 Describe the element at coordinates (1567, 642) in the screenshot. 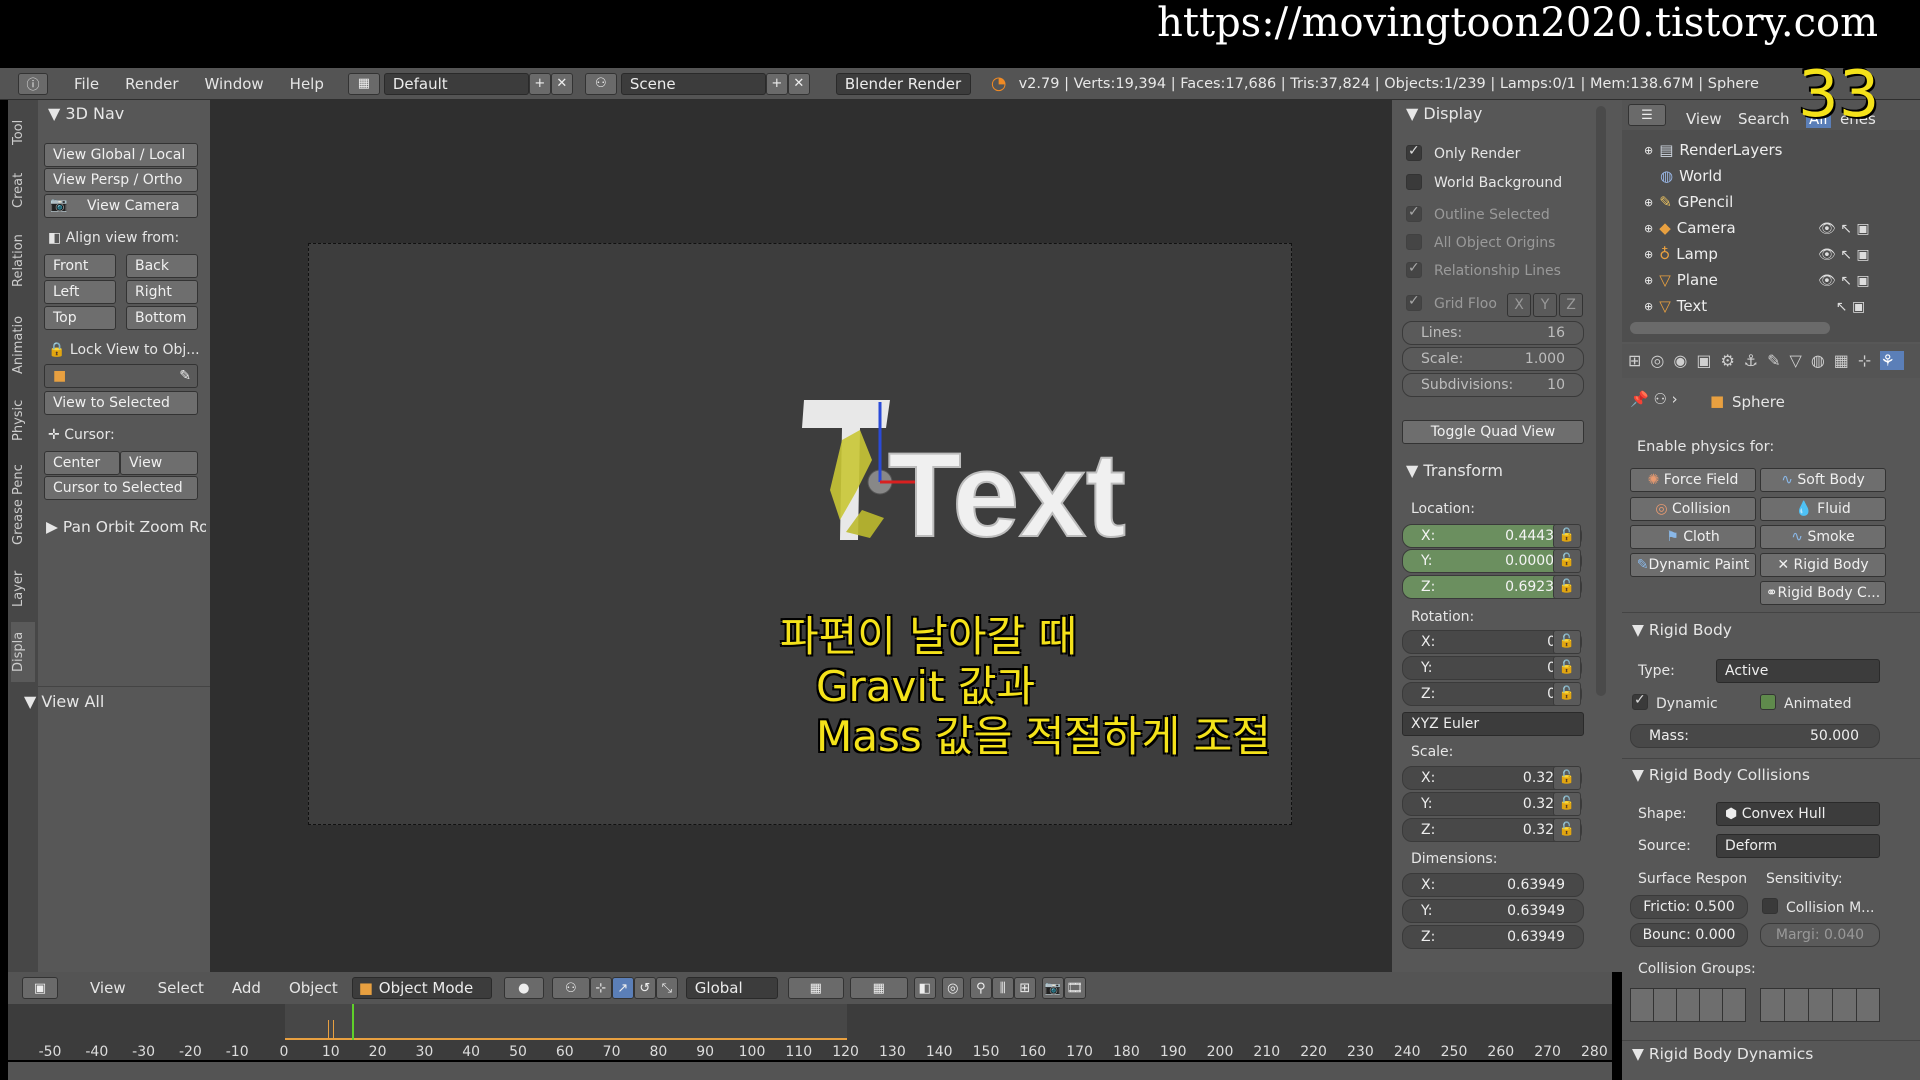

I see `lock-rot-x-icon: 🔓` at that location.